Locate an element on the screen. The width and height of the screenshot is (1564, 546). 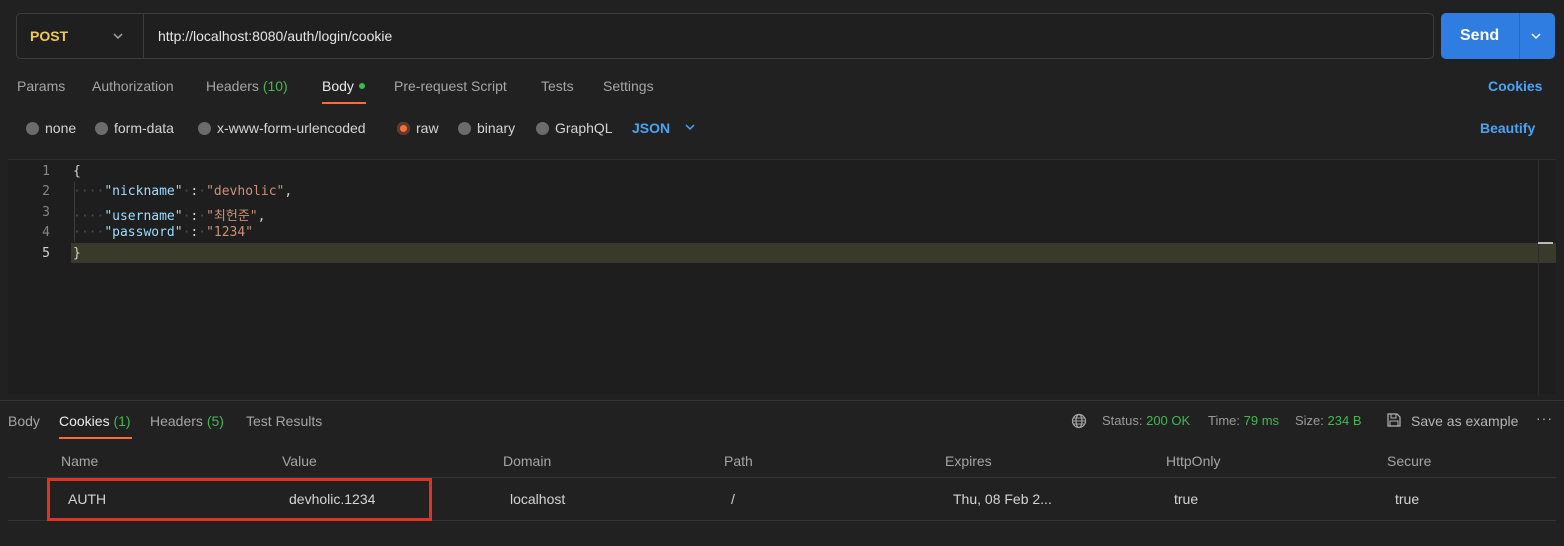
code-line: { is located at coordinates (77, 171).